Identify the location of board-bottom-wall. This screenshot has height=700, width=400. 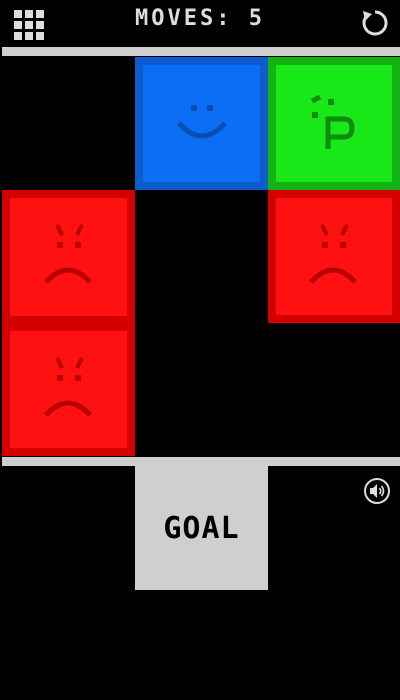
(201, 461).